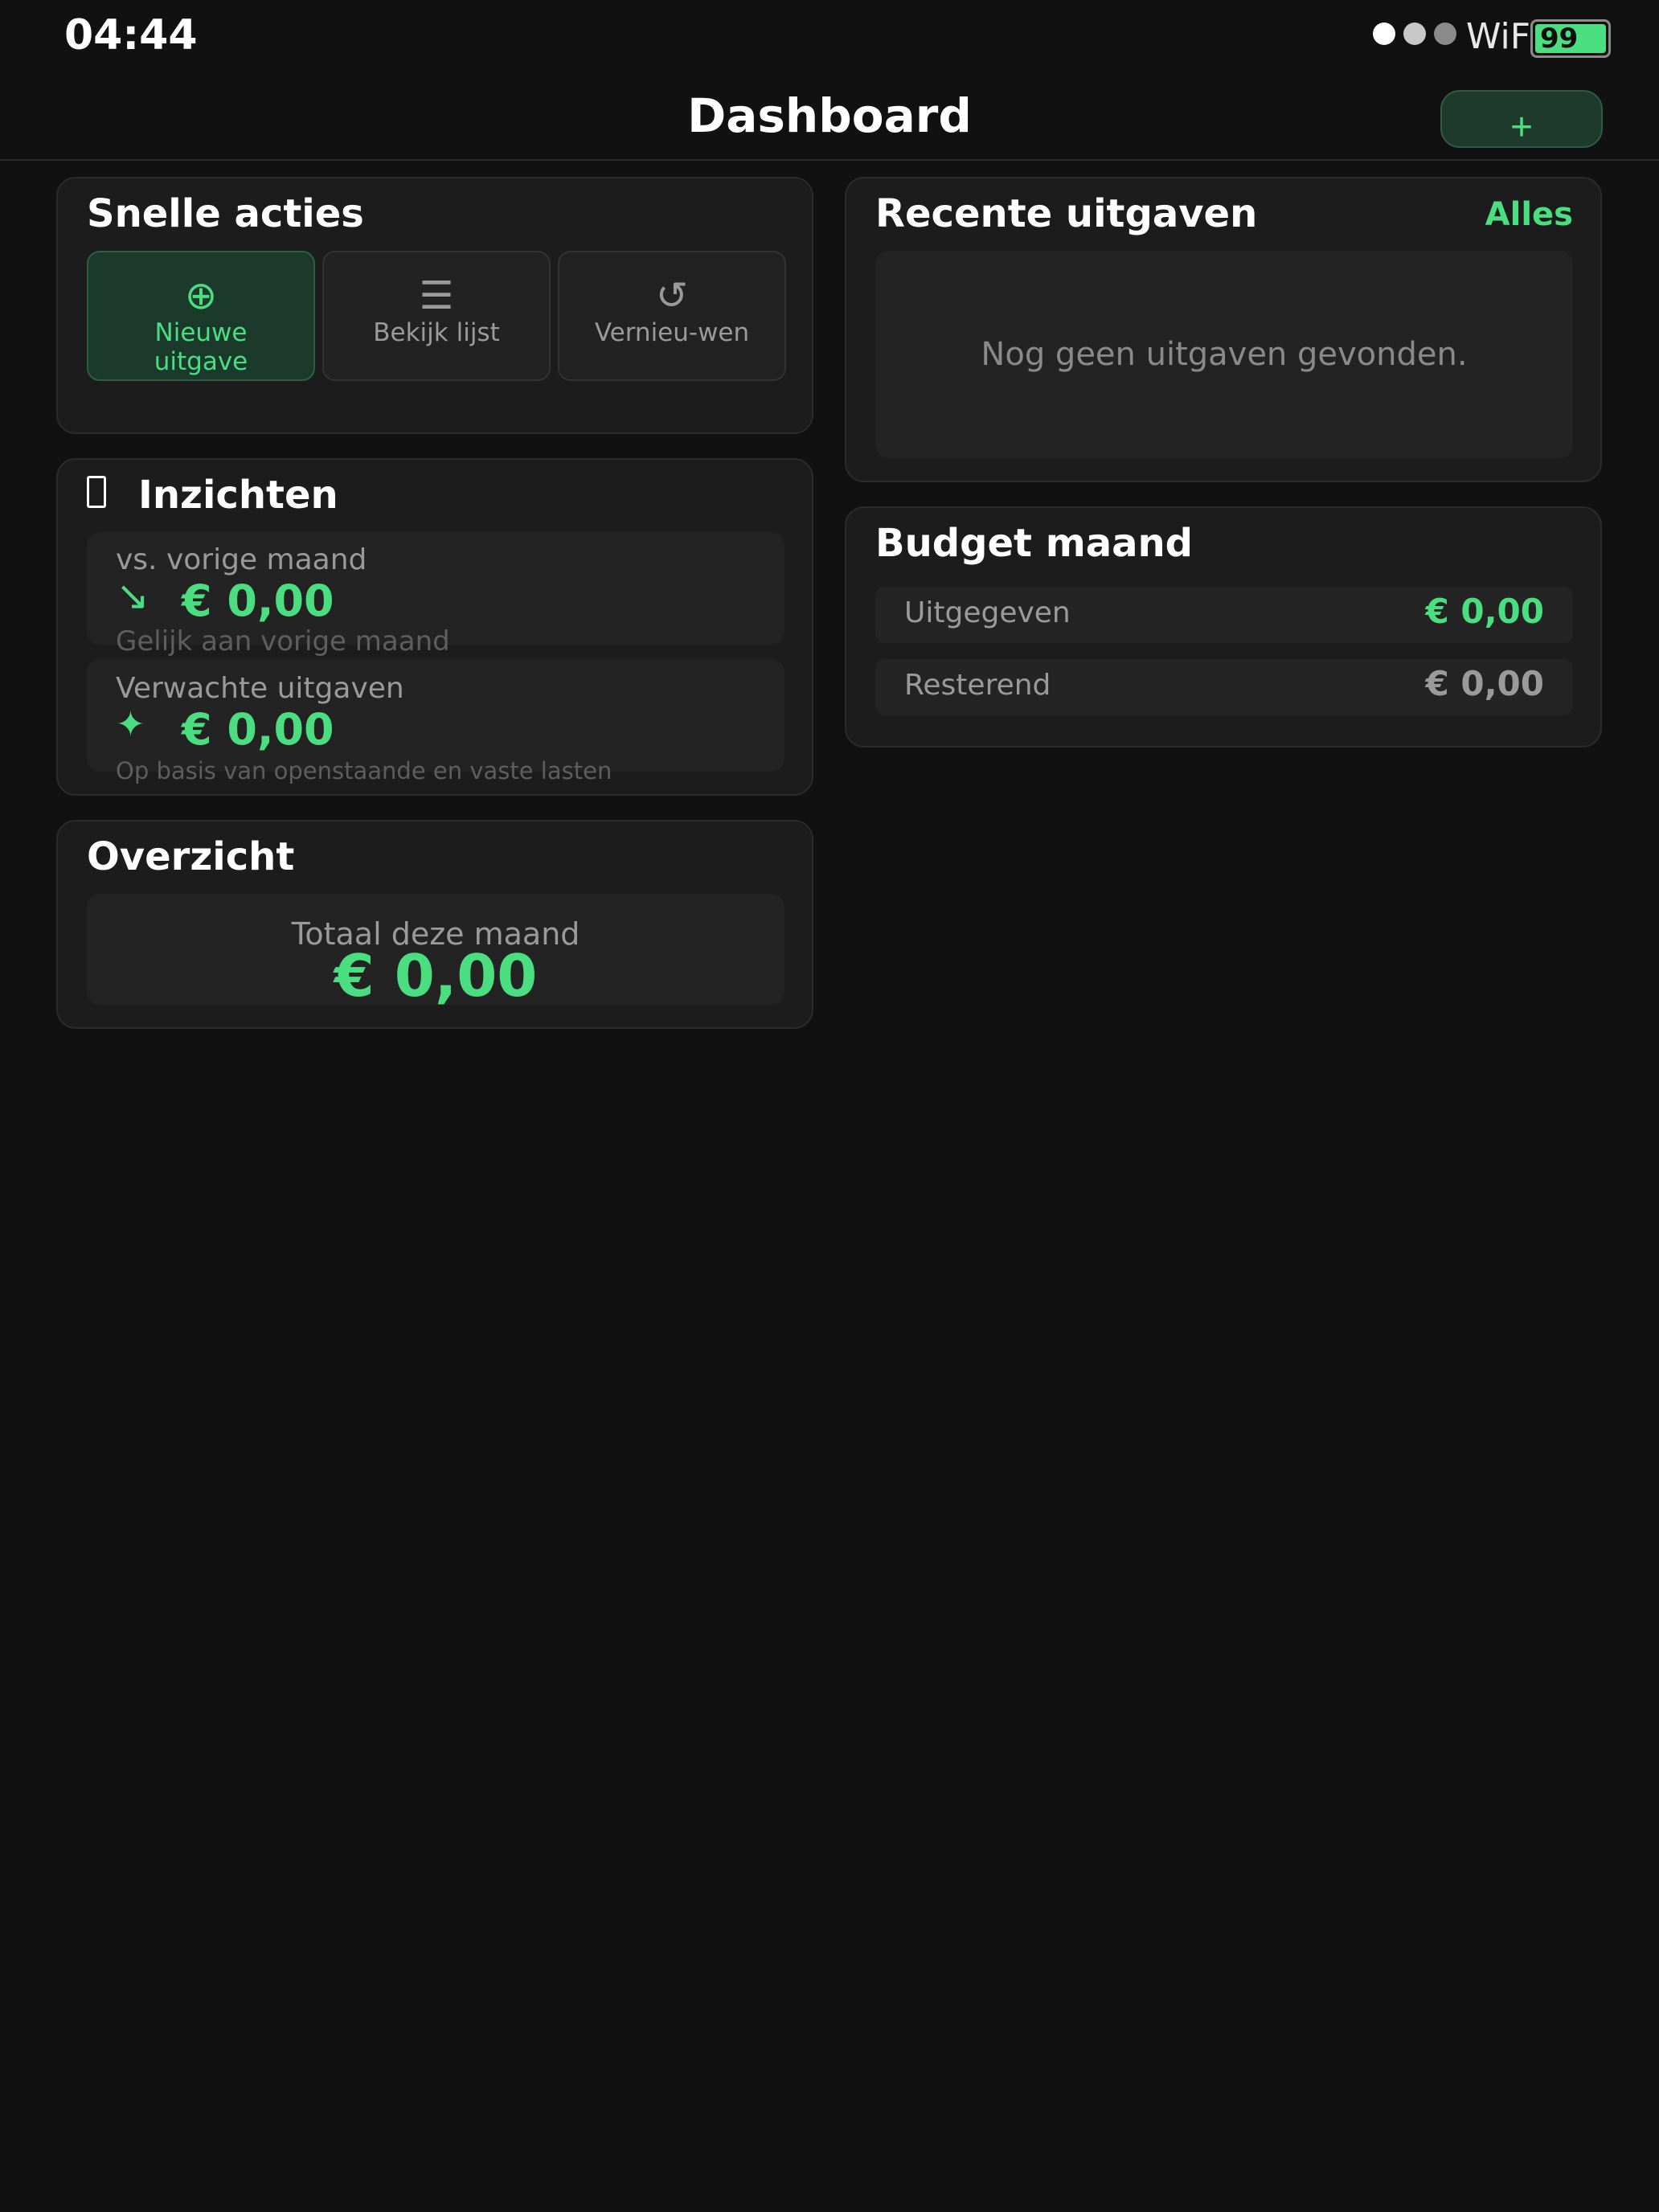 This screenshot has width=1659, height=2212. I want to click on status-time: 04:44, so click(131, 35).